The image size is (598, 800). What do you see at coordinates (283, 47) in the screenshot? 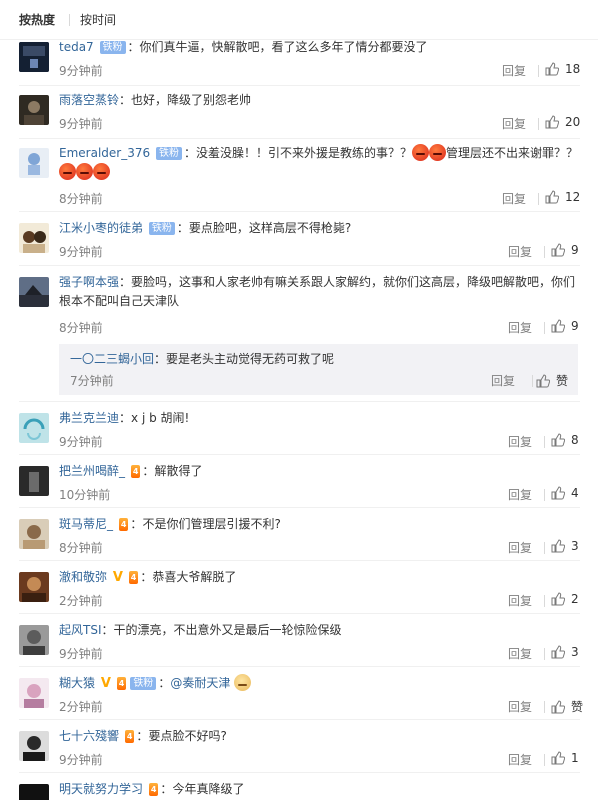
I see `comment-text: 你们真牛逼，快解散吧，看了这么多年了情分都要没了` at bounding box center [283, 47].